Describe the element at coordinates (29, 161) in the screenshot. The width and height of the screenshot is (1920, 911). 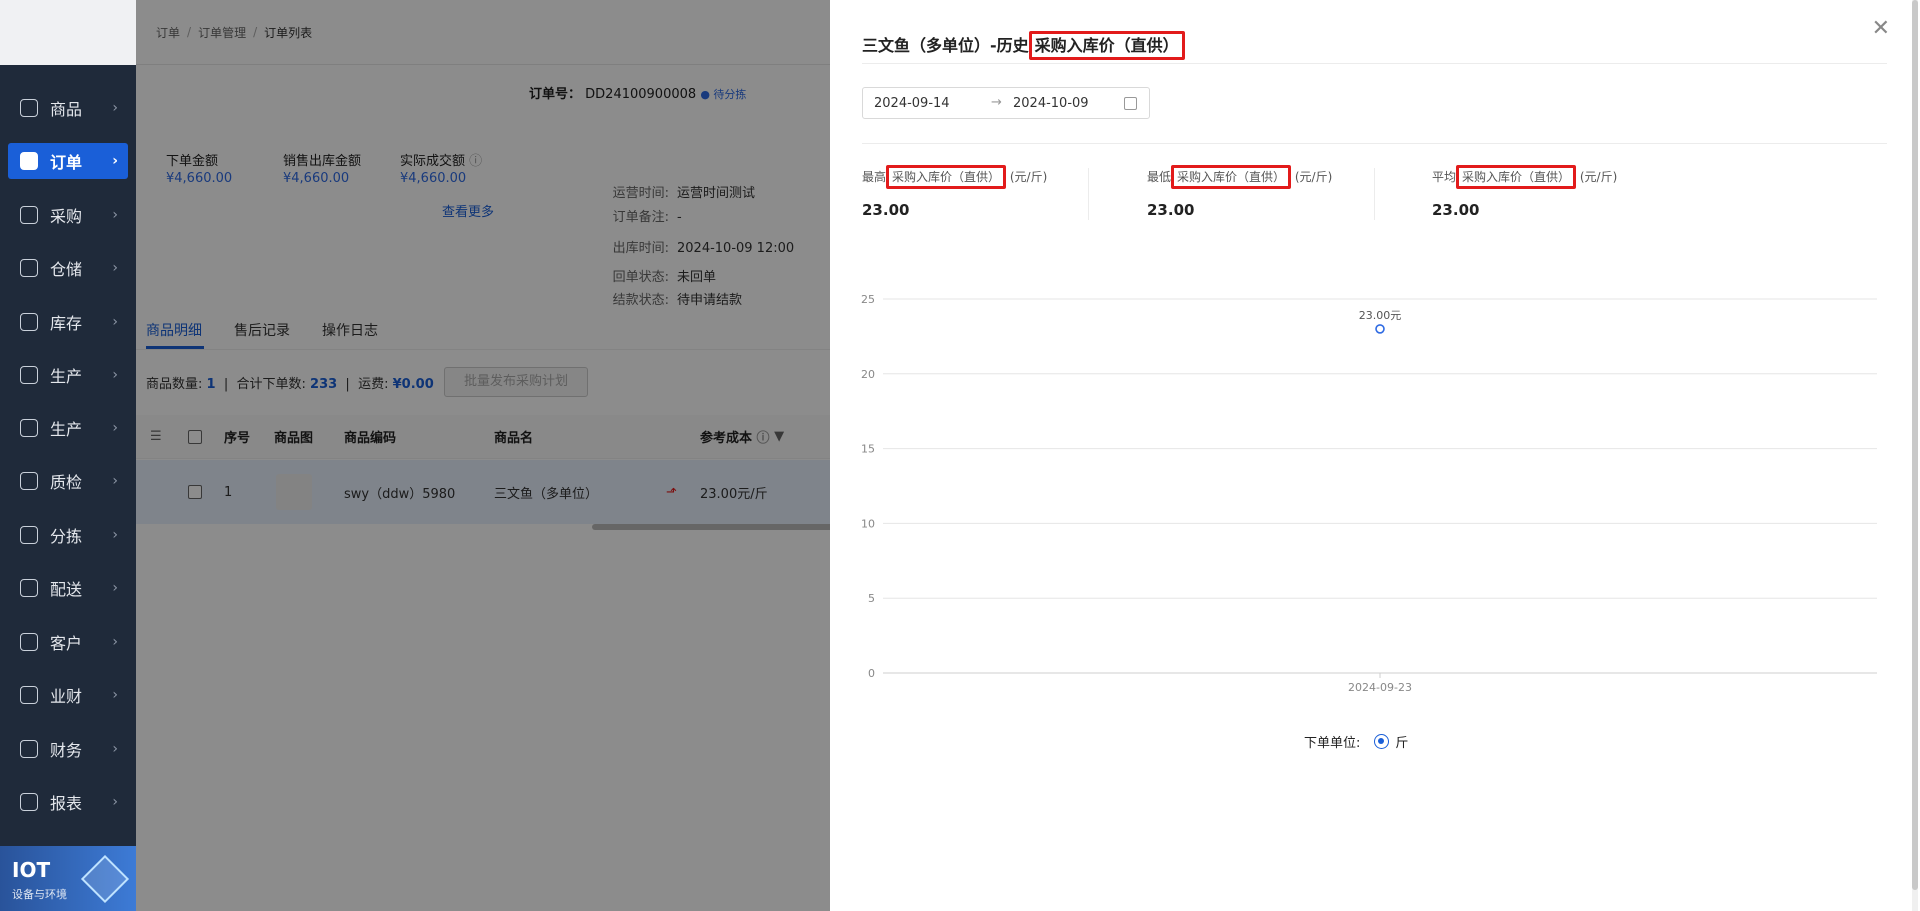
I see `clipboard-icon` at that location.